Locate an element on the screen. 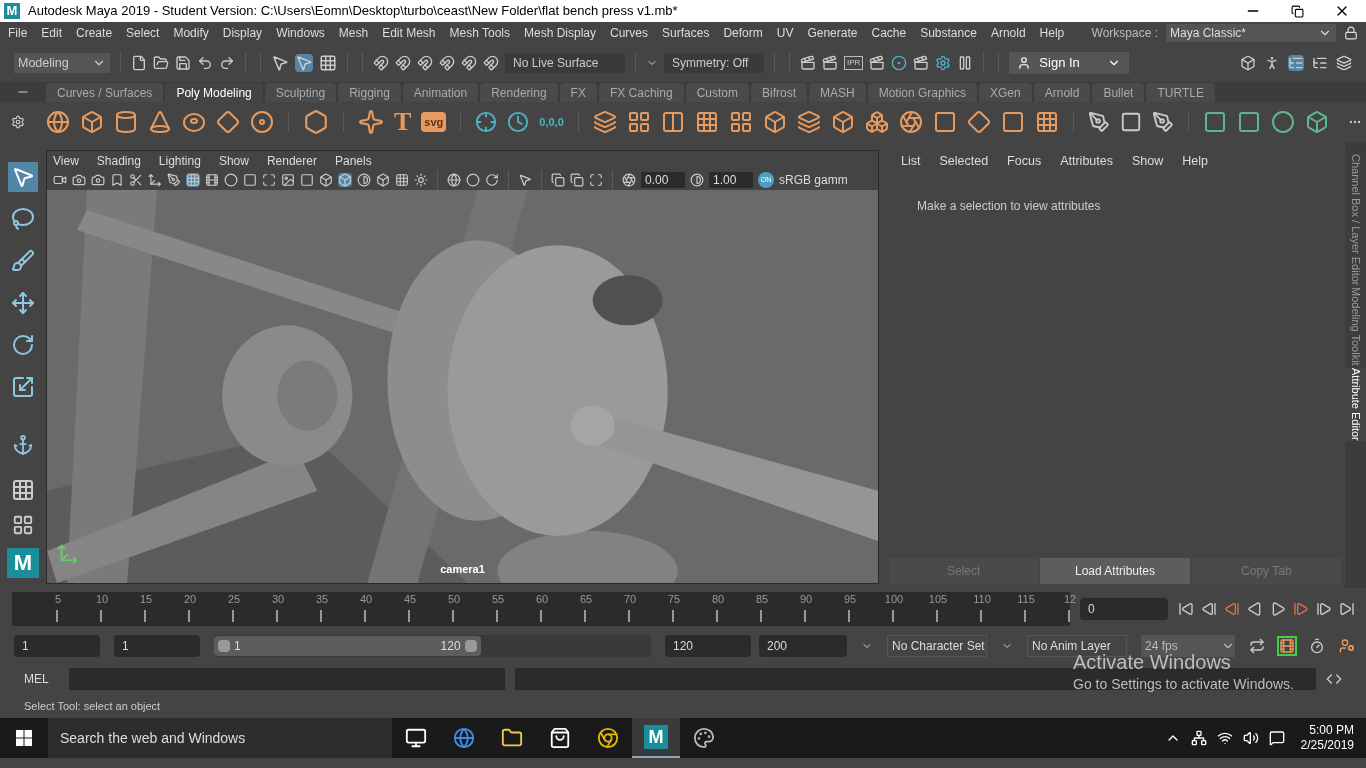  side-tab: Attribute Editor is located at coordinates (1355, 404).